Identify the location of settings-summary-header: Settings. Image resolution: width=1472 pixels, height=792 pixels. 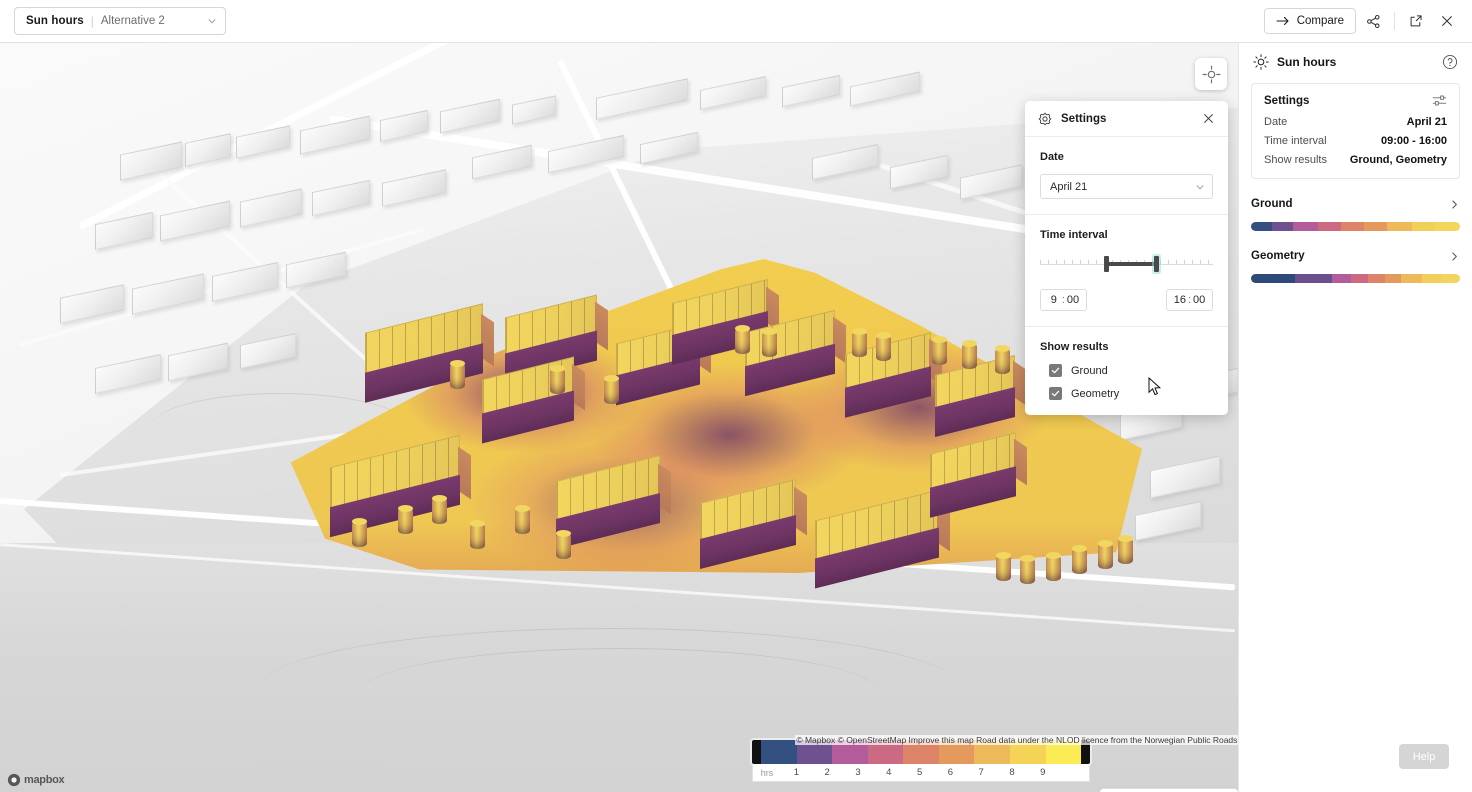
(1355, 100).